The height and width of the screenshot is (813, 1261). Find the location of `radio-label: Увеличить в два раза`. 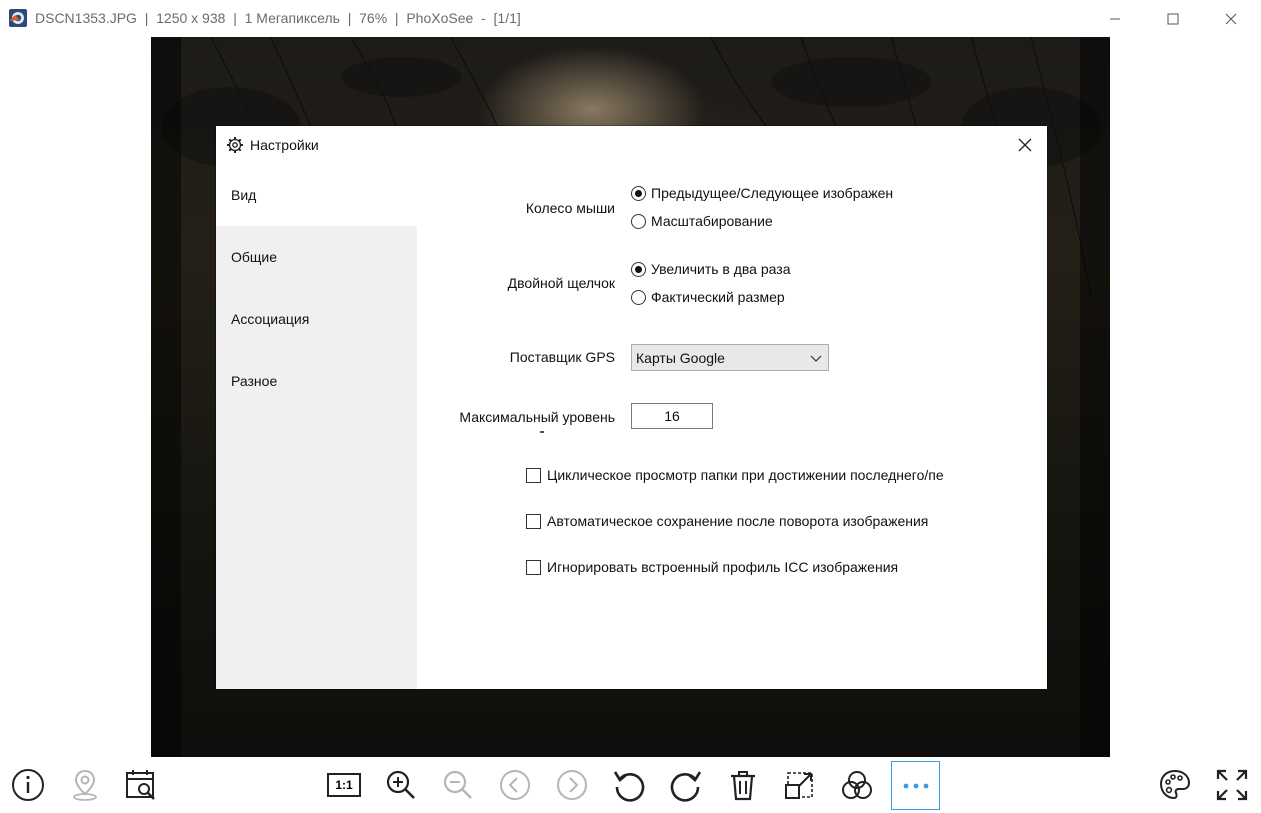

radio-label: Увеличить в два раза is located at coordinates (721, 269).